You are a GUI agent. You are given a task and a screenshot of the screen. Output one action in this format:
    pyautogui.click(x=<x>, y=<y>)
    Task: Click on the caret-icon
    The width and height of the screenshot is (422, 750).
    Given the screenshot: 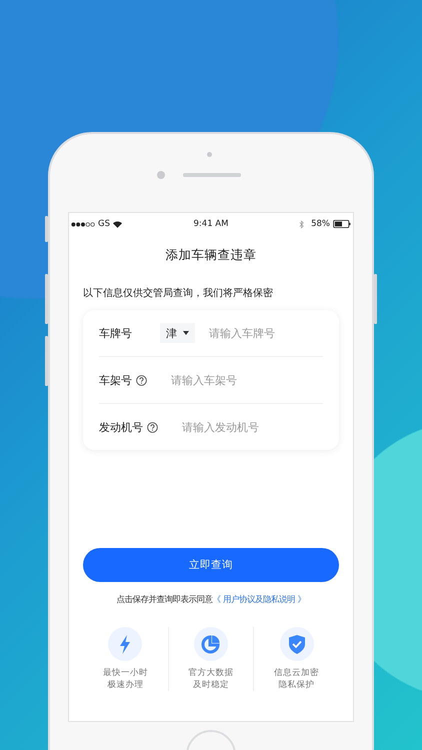 What is the action you would take?
    pyautogui.click(x=186, y=333)
    